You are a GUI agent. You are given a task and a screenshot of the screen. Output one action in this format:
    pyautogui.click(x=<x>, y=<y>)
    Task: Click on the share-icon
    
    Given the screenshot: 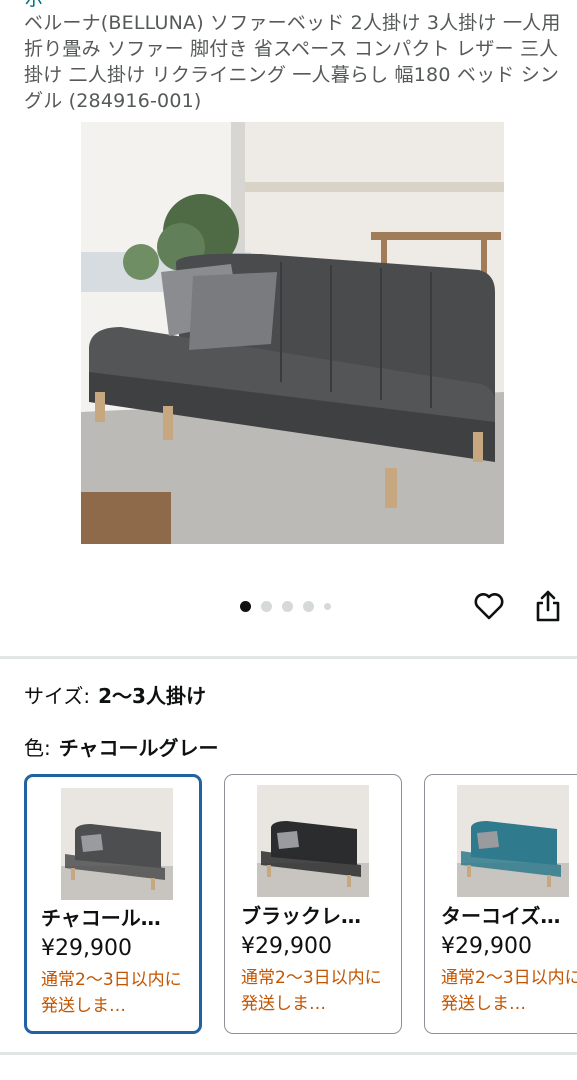 What is the action you would take?
    pyautogui.click(x=548, y=606)
    